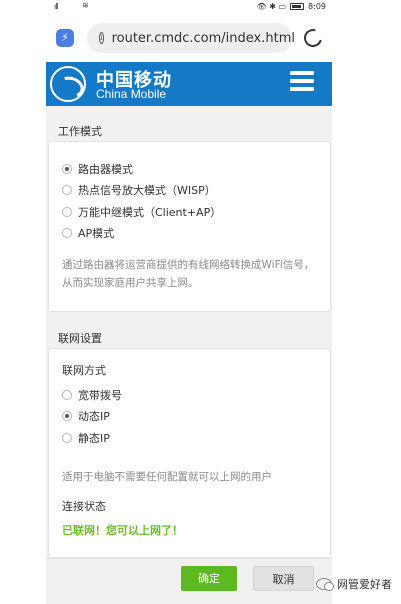 Image resolution: width=401 pixels, height=604 pixels. I want to click on work-mode-option-ap: AP模式, so click(88, 233).